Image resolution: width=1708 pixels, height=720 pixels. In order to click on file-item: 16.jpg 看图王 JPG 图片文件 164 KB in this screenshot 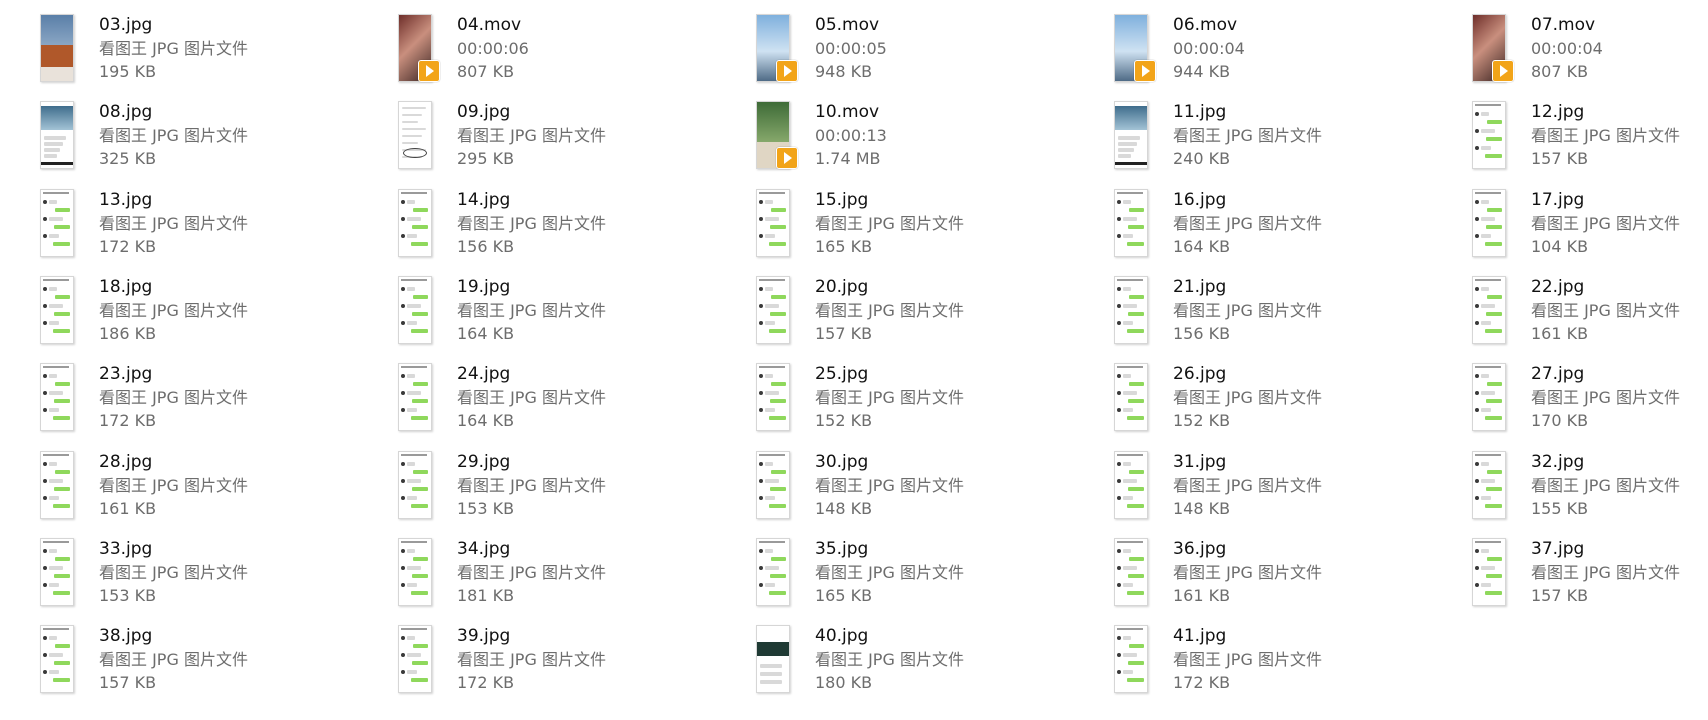, I will do `click(1284, 229)`.